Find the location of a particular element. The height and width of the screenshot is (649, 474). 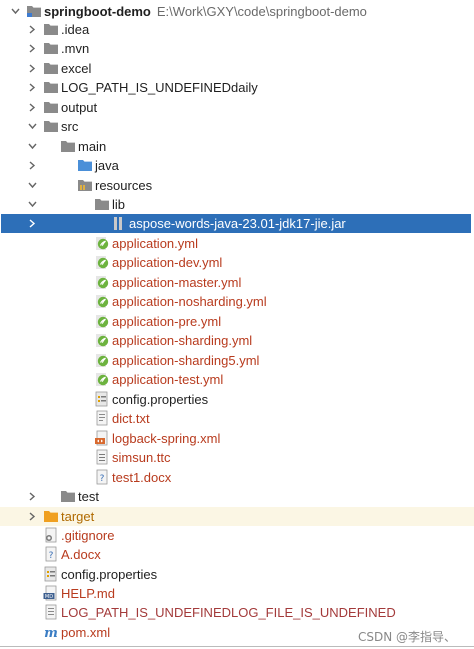

xml-icon is located at coordinates (102, 438).